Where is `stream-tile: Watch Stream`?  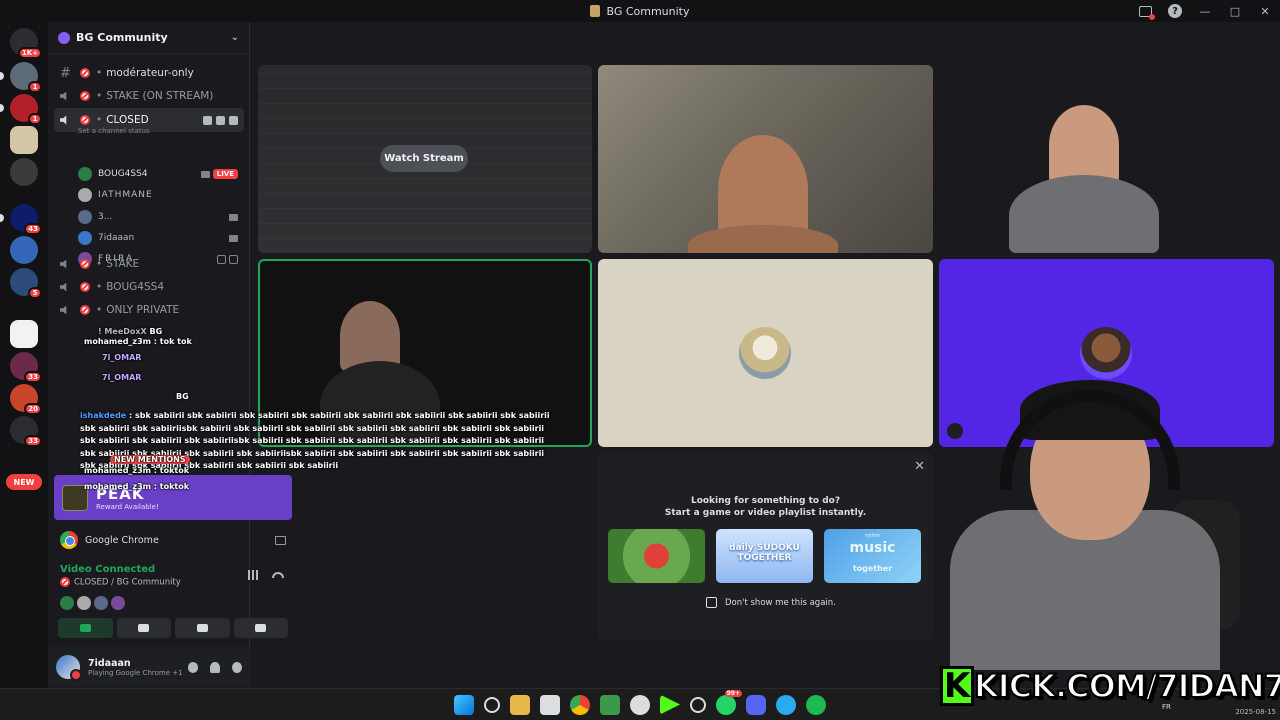 stream-tile: Watch Stream is located at coordinates (425, 159).